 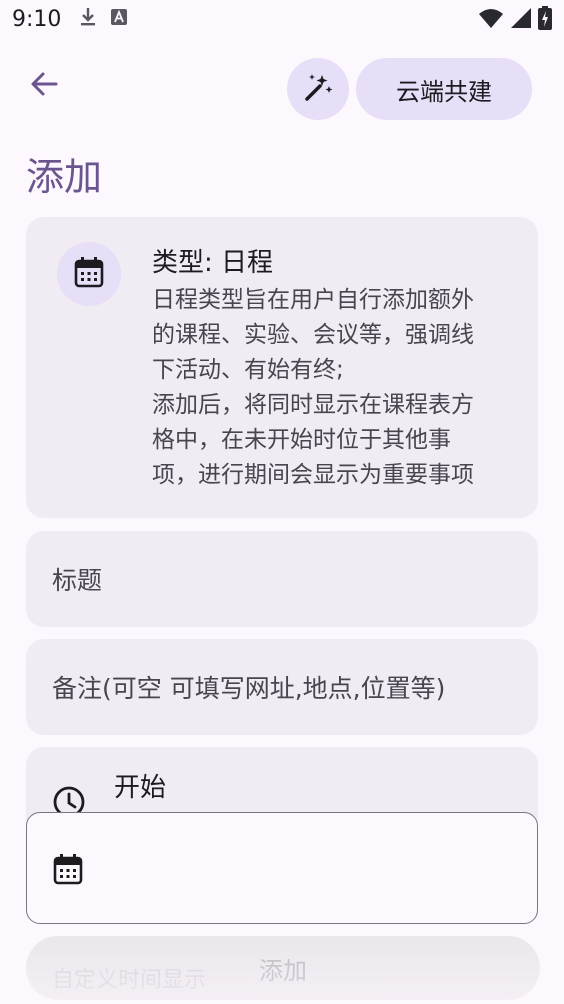 I want to click on info-description-line: 添加后，将同时显示在课程表方, so click(x=313, y=405).